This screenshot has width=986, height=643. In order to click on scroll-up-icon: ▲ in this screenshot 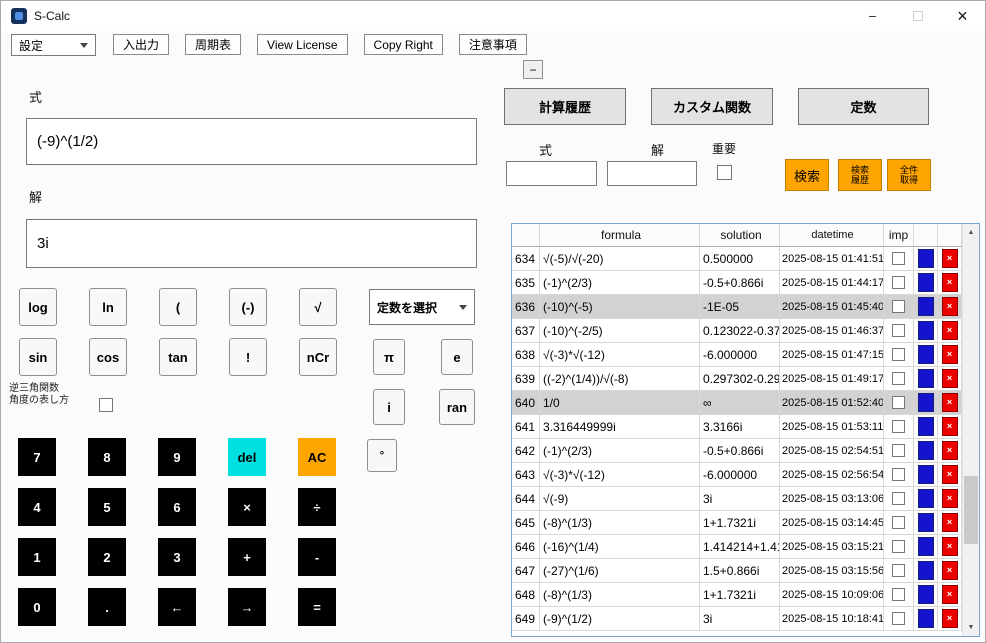, I will do `click(971, 232)`.